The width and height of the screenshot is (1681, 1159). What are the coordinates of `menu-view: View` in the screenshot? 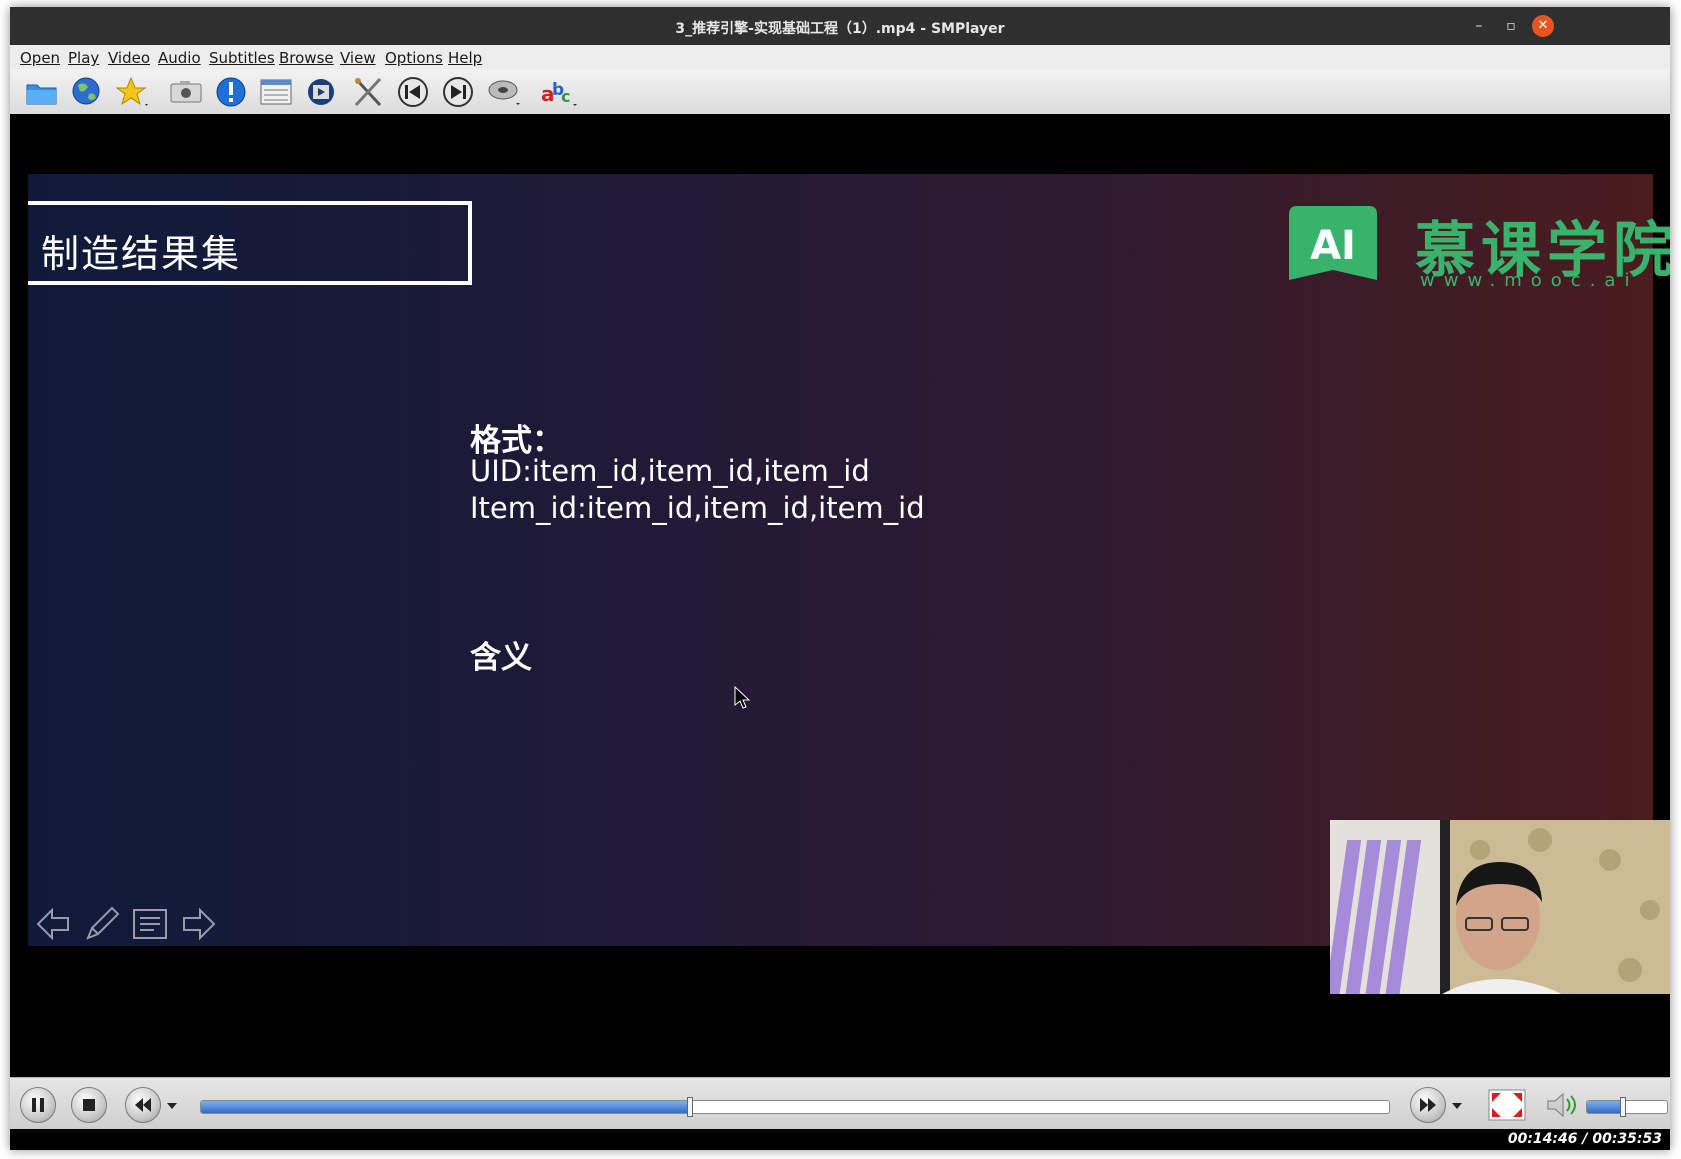 It's located at (358, 58).